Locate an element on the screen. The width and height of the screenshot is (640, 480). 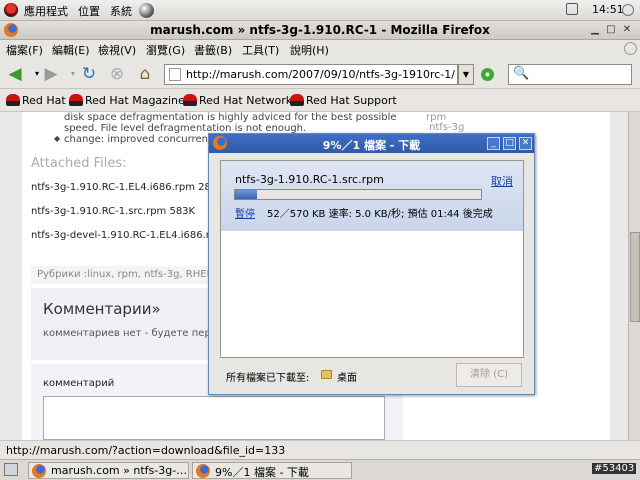
bookmark-redhat-magazine: Red Hat Magazine is located at coordinates (135, 100).